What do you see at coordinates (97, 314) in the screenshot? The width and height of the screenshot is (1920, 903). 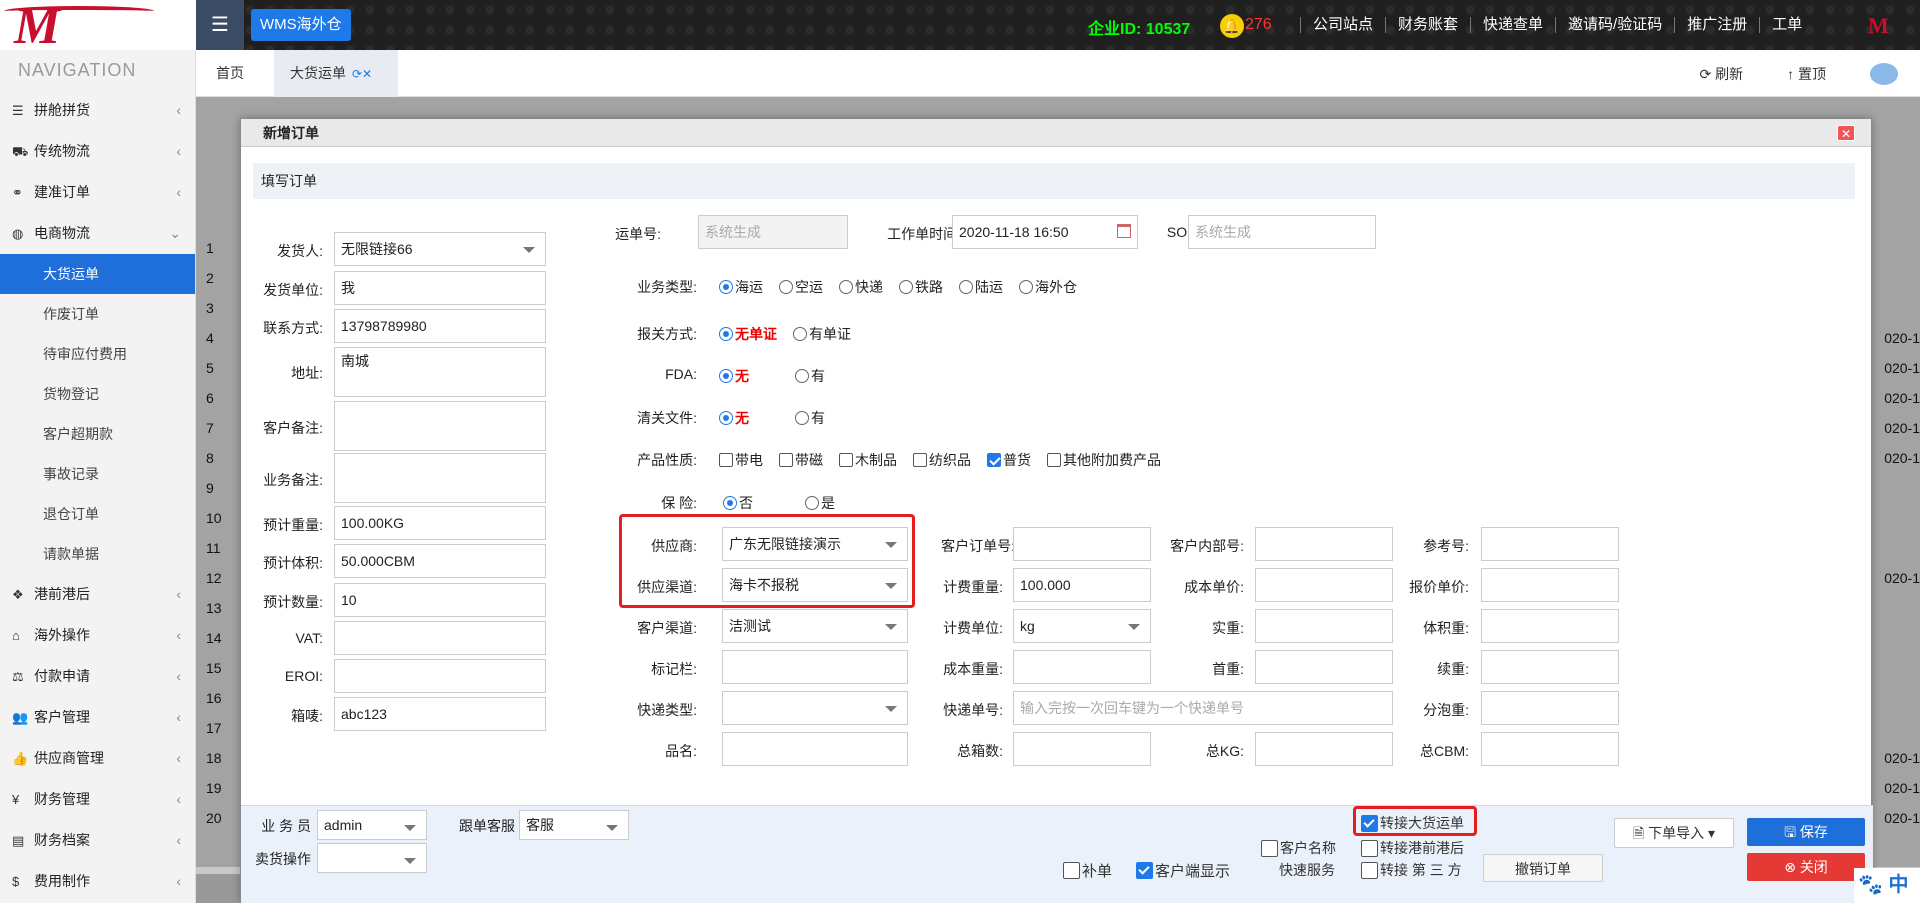 I see `sidebar-sub-void: 作废订单` at bounding box center [97, 314].